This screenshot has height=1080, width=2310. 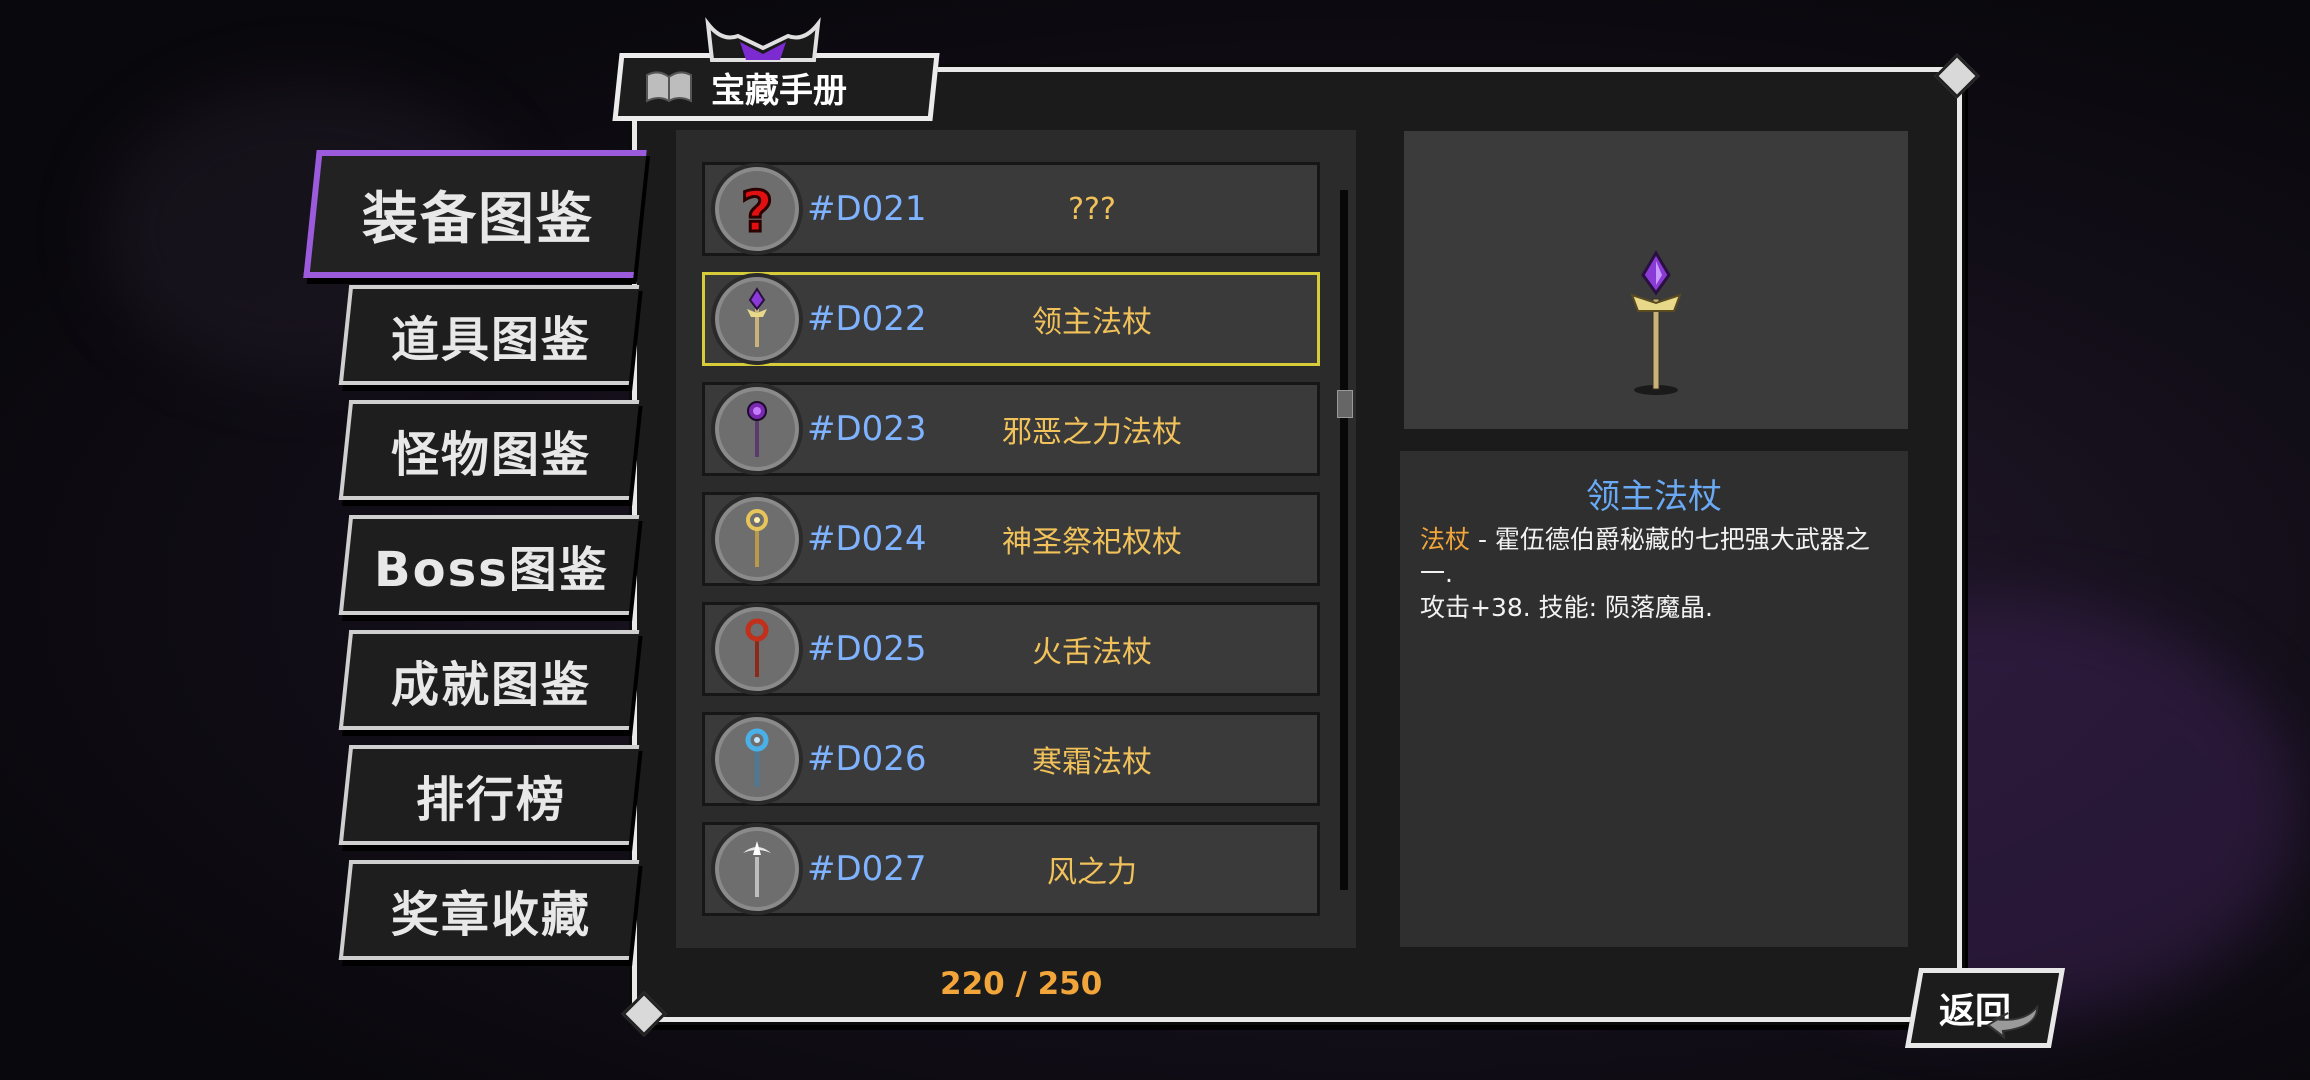 I want to click on item-detail-text: 法杖 - 霍伍德伯爵秘藏的七把强大武器之一. 攻击+38. 技能: 陨落魔晶., so click(x=1653, y=574).